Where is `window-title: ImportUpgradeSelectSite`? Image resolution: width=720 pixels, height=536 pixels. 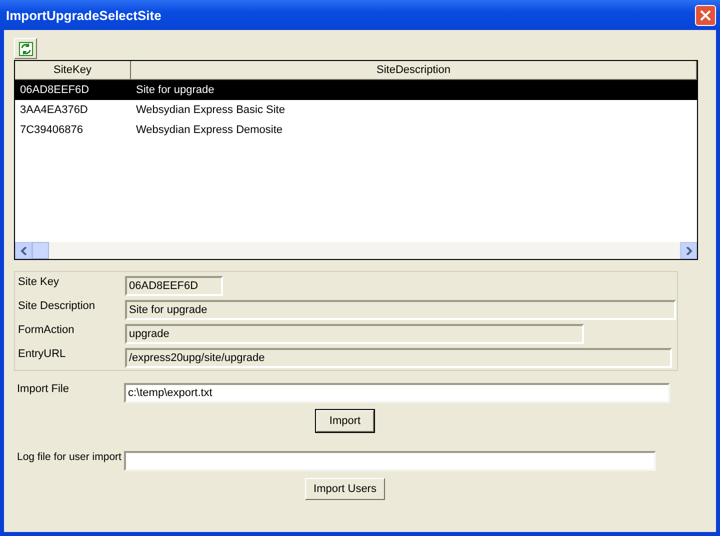
window-title: ImportUpgradeSelectSite is located at coordinates (84, 15).